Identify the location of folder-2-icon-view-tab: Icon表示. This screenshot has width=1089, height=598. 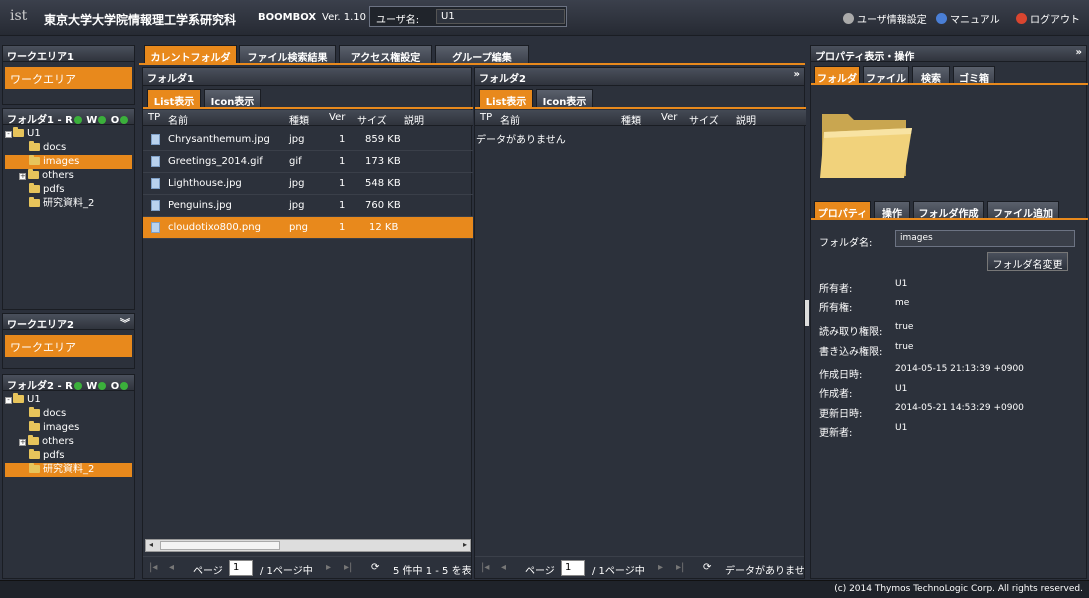
(564, 98).